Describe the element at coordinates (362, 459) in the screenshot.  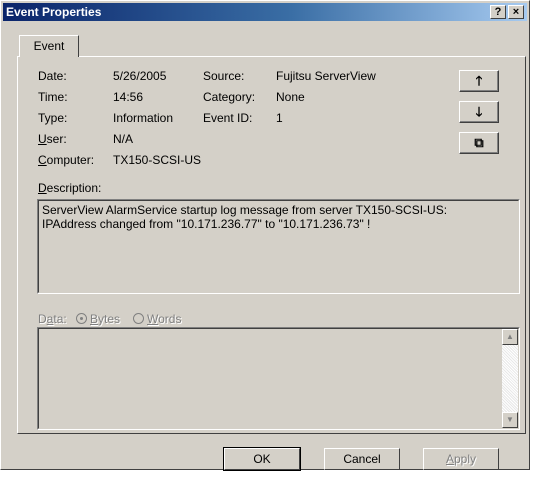
I see `cancel-button: Cancel` at that location.